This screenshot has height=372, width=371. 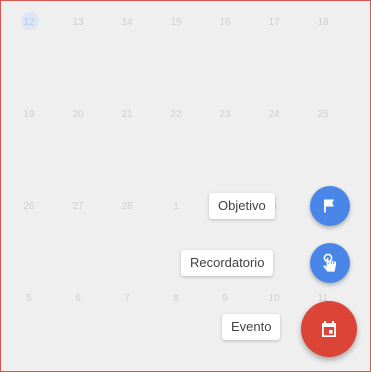 I want to click on event-label: Evento, so click(x=251, y=327).